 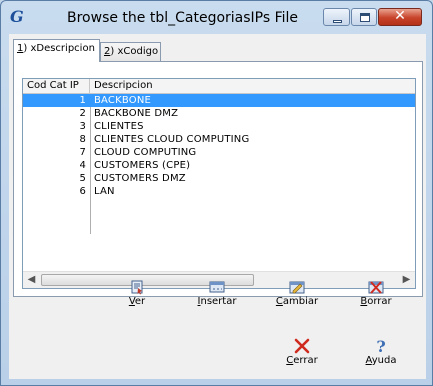 I want to click on cell-descripcion: CLIENTES CLOUD COMPUTING, so click(x=172, y=139).